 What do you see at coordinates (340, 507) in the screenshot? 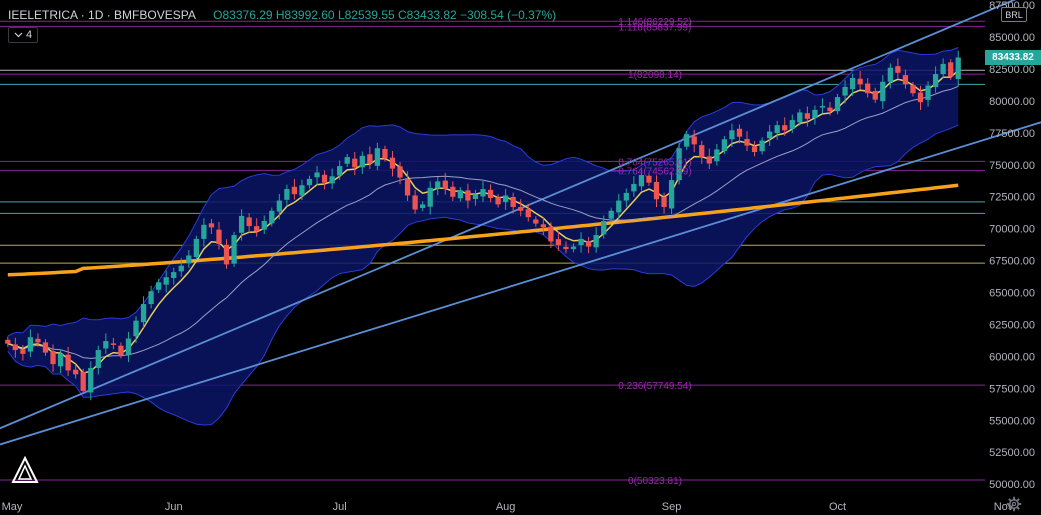
I see `time-tick-label: Jul` at bounding box center [340, 507].